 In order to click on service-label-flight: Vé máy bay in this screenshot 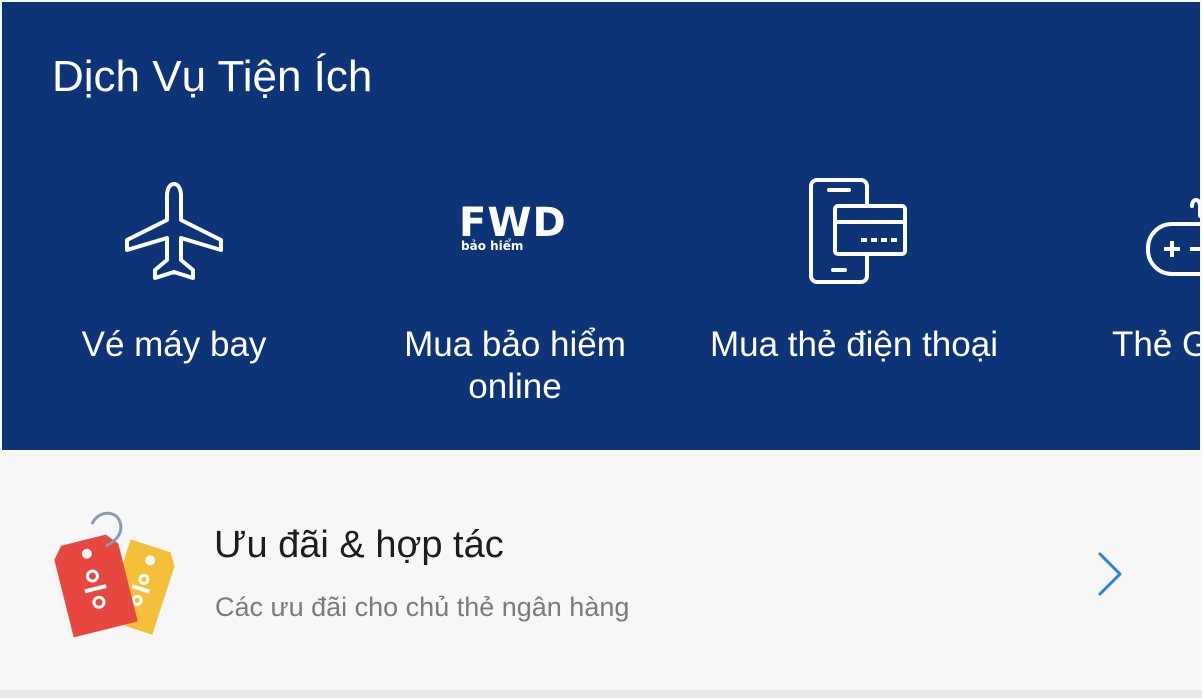, I will do `click(174, 344)`.